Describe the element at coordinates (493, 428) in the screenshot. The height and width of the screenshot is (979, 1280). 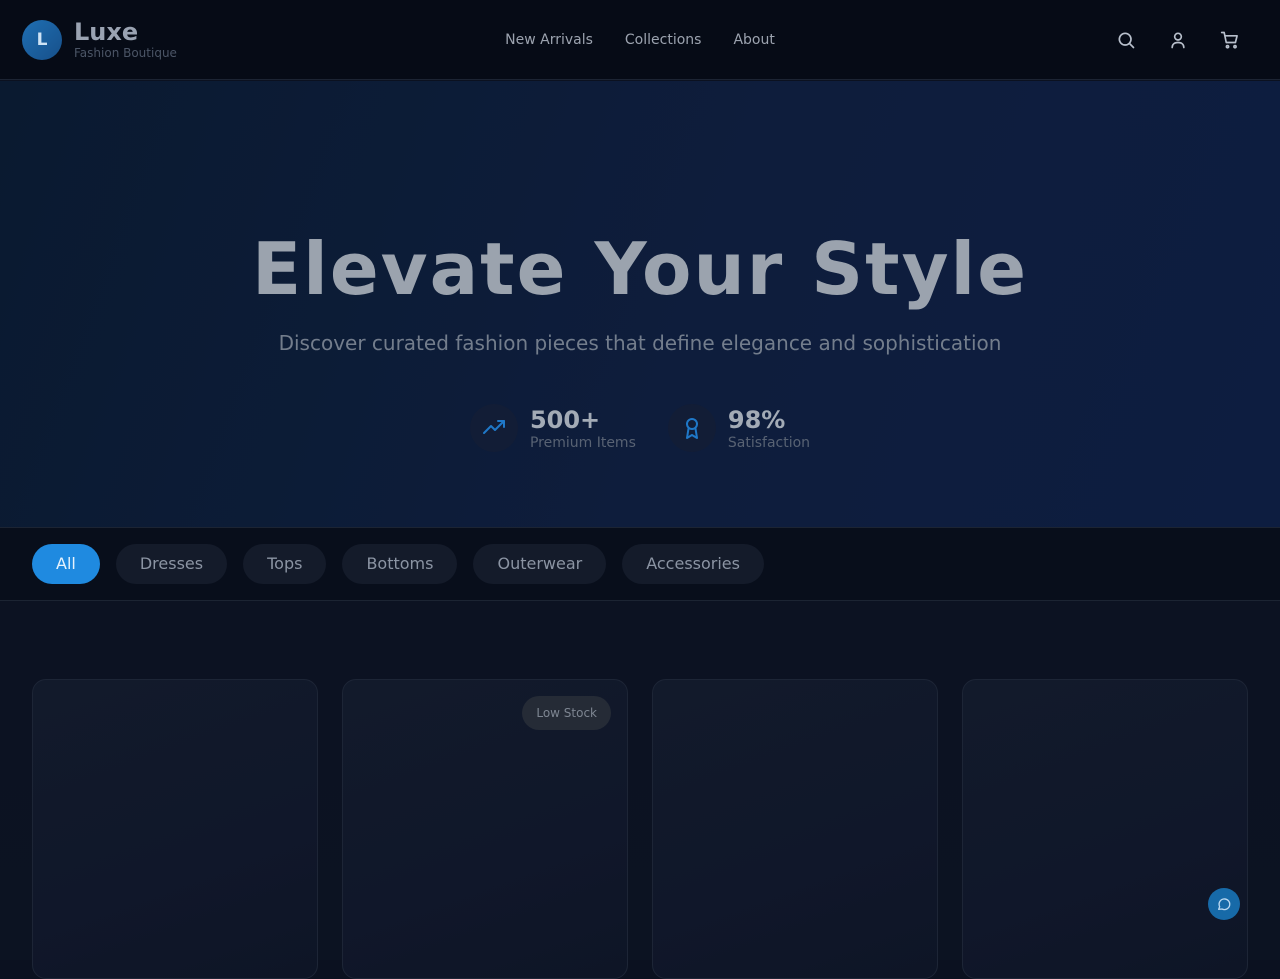
I see `trending-up-icon` at that location.